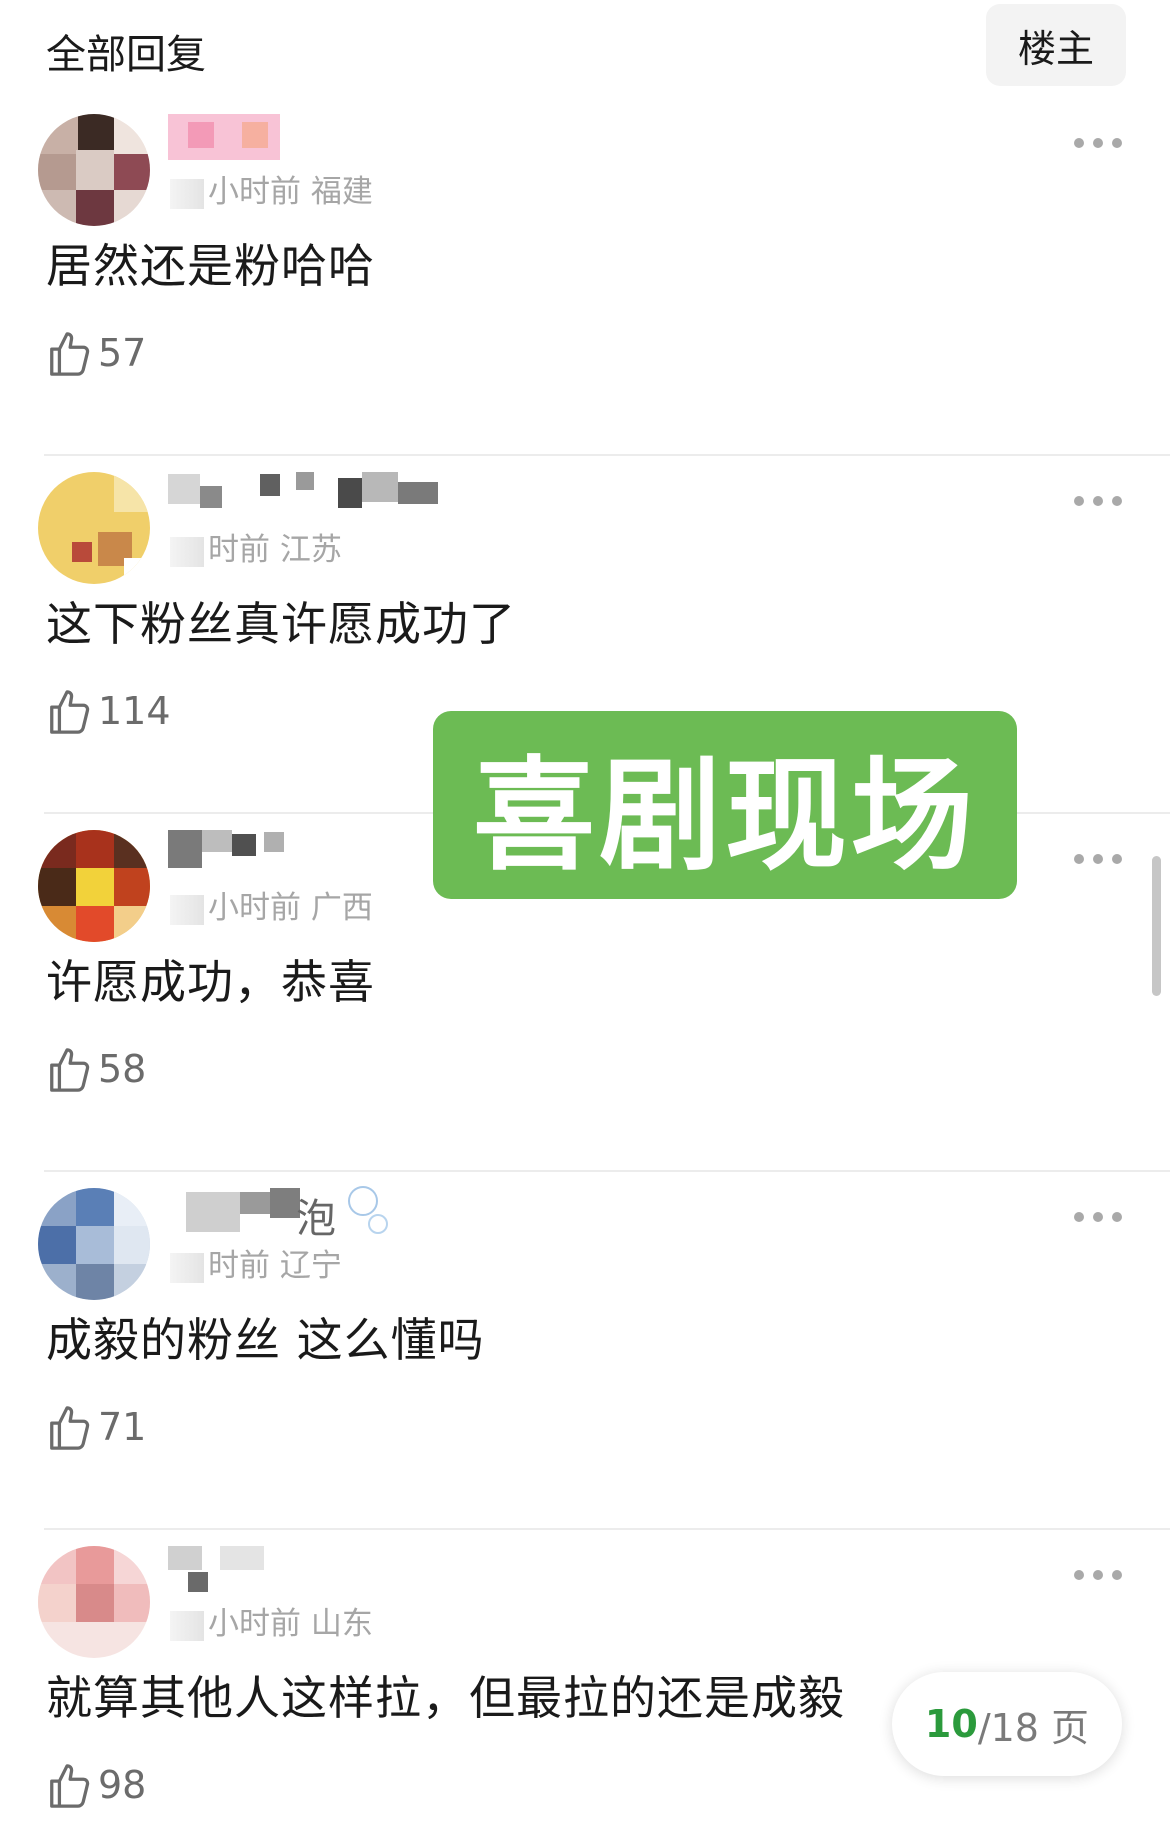  I want to click on like-count: 58, so click(122, 1069).